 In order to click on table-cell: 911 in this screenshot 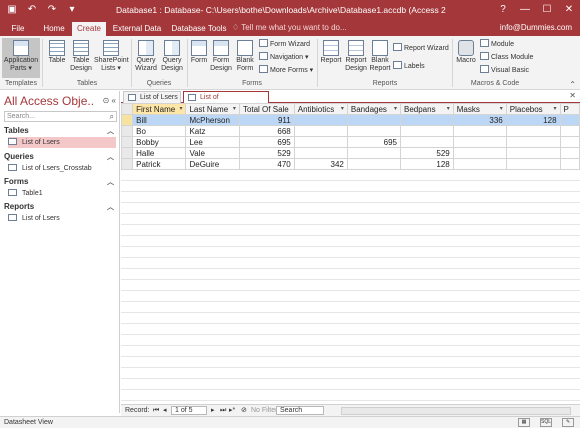, I will do `click(266, 120)`.